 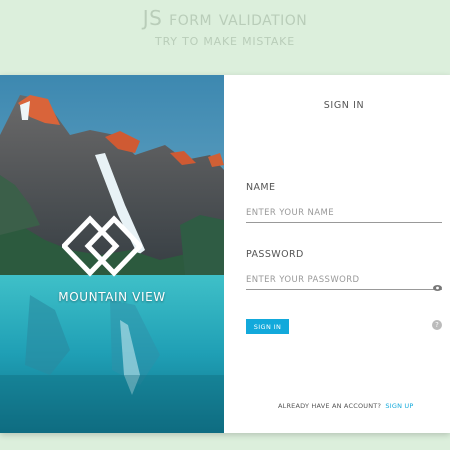 I want to click on eye-icon, so click(x=437, y=285).